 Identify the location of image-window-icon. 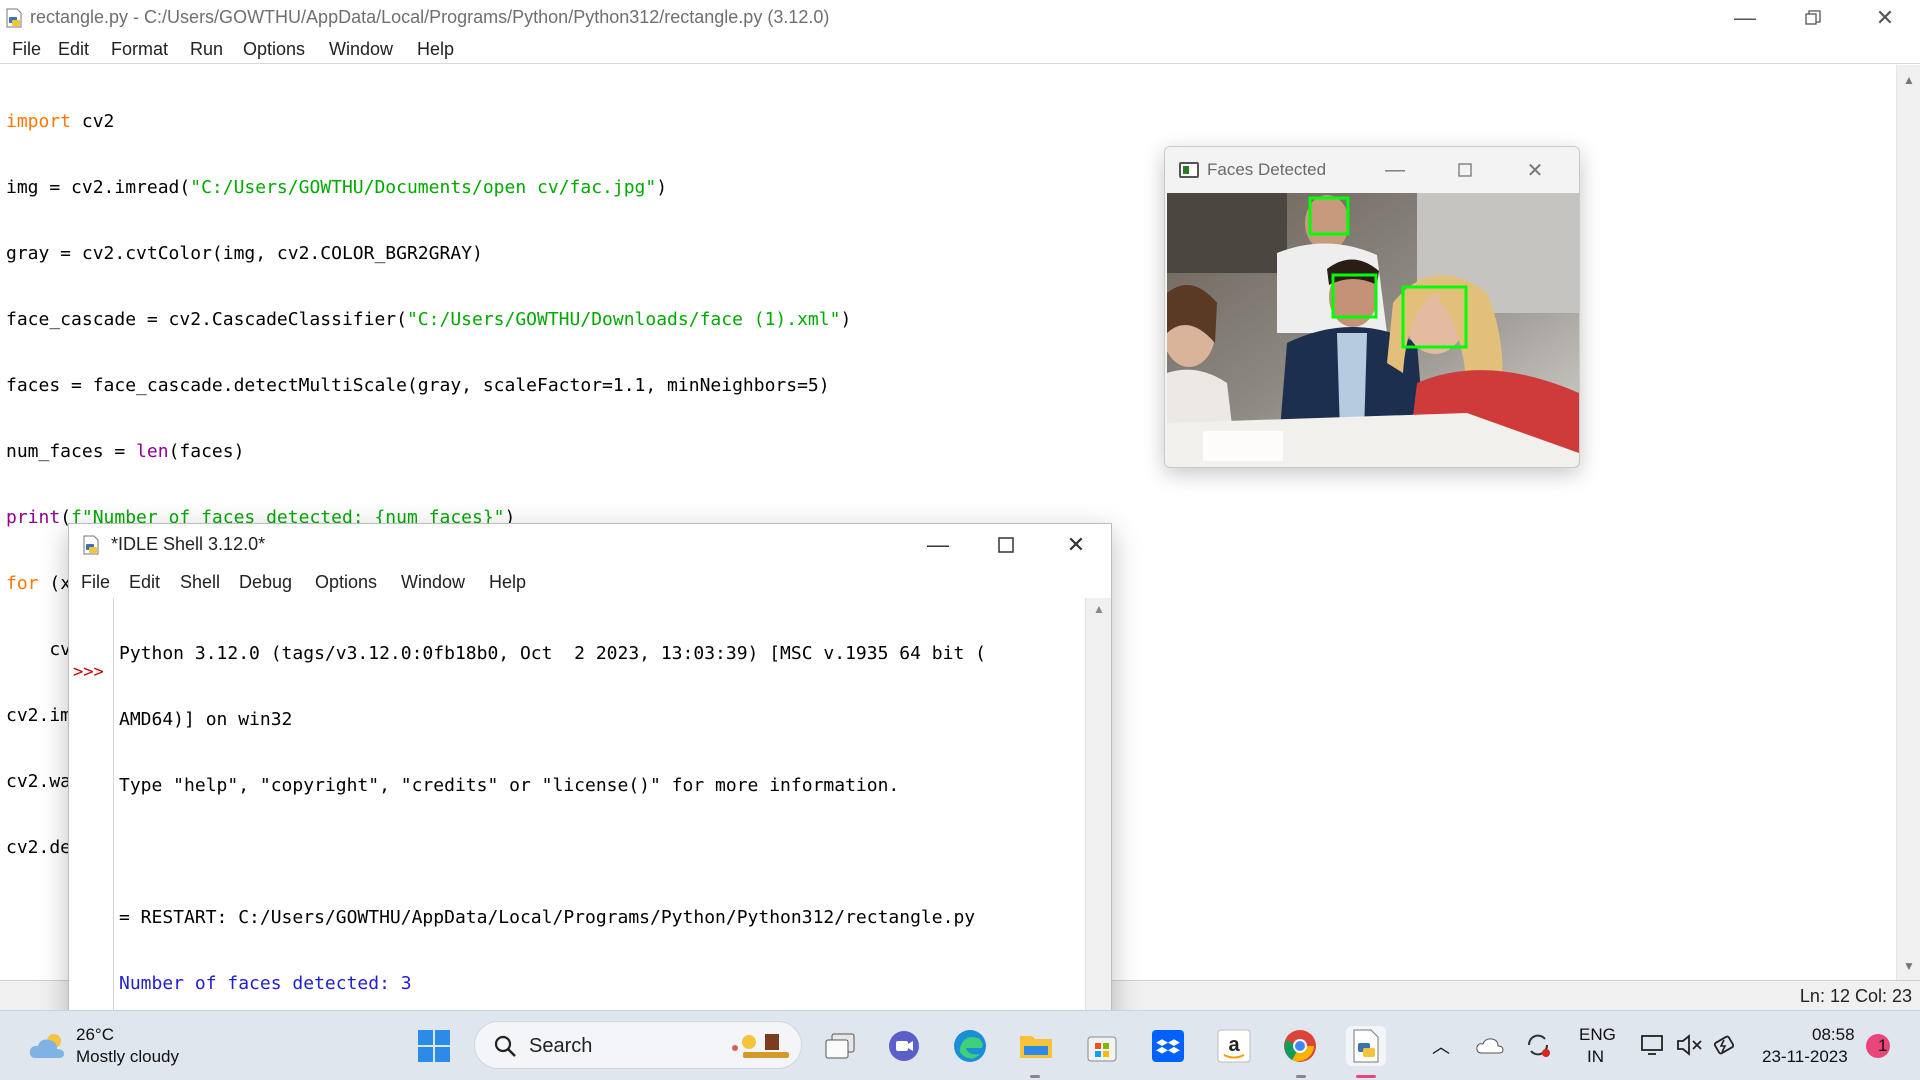
(1189, 170).